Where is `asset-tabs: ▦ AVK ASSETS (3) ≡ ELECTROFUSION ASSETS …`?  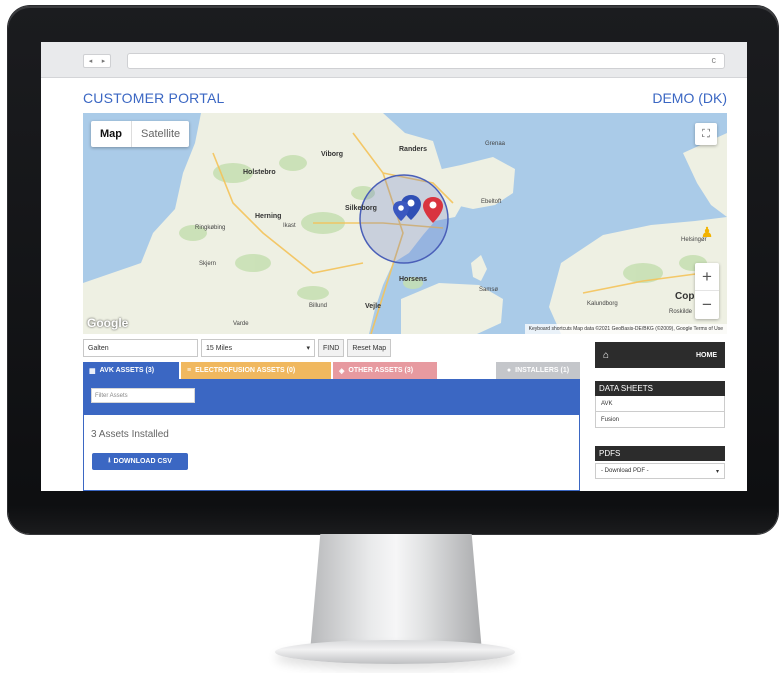 asset-tabs: ▦ AVK ASSETS (3) ≡ ELECTROFUSION ASSETS … is located at coordinates (331, 370).